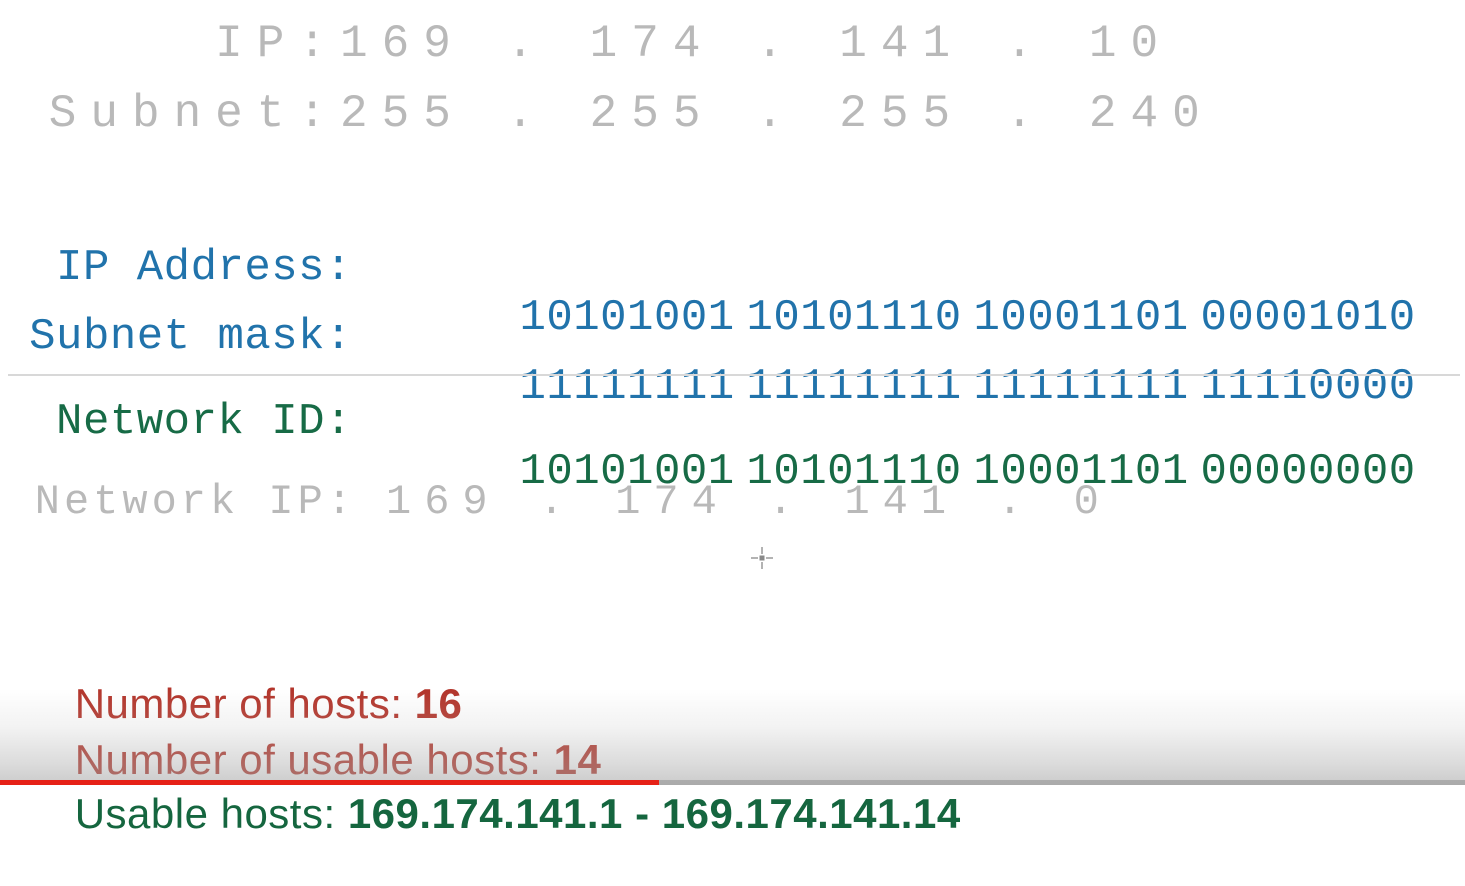 Image resolution: width=1465 pixels, height=886 pixels. What do you see at coordinates (204, 422) in the screenshot?
I see `network-id-label: Network ID:` at bounding box center [204, 422].